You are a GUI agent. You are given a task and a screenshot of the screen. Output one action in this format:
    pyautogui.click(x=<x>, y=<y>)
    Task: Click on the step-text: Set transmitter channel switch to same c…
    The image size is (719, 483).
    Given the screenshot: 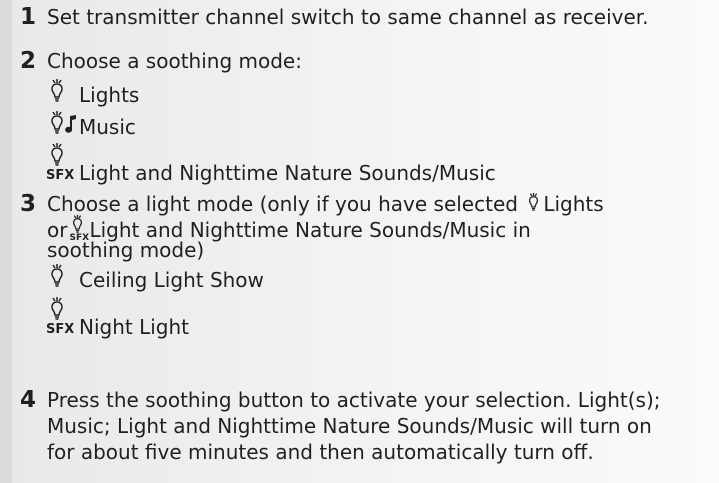 What is the action you would take?
    pyautogui.click(x=348, y=17)
    